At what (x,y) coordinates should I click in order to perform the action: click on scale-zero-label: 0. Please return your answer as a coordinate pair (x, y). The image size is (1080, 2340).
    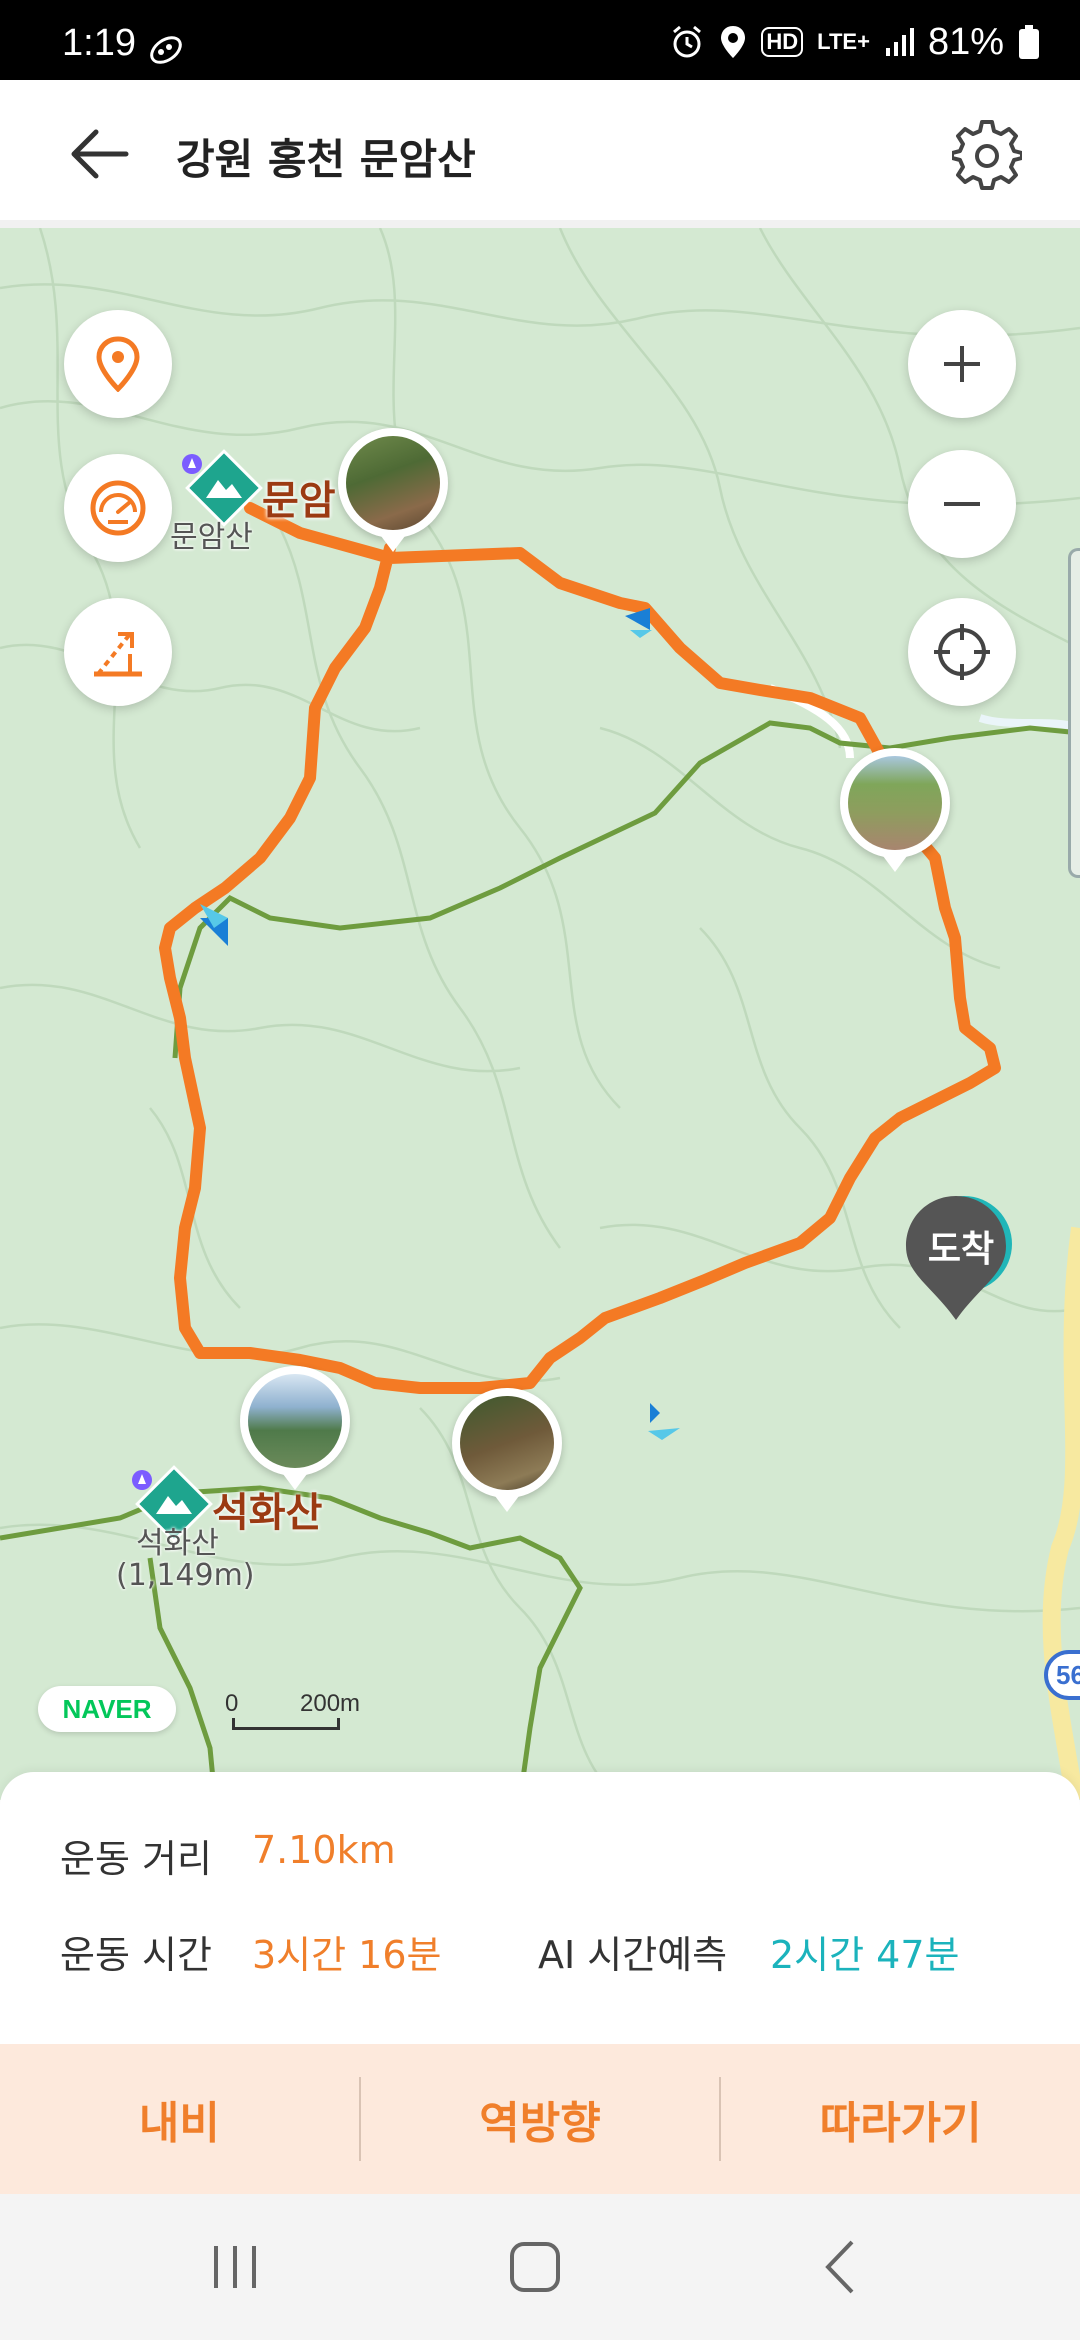
    Looking at the image, I should click on (232, 1703).